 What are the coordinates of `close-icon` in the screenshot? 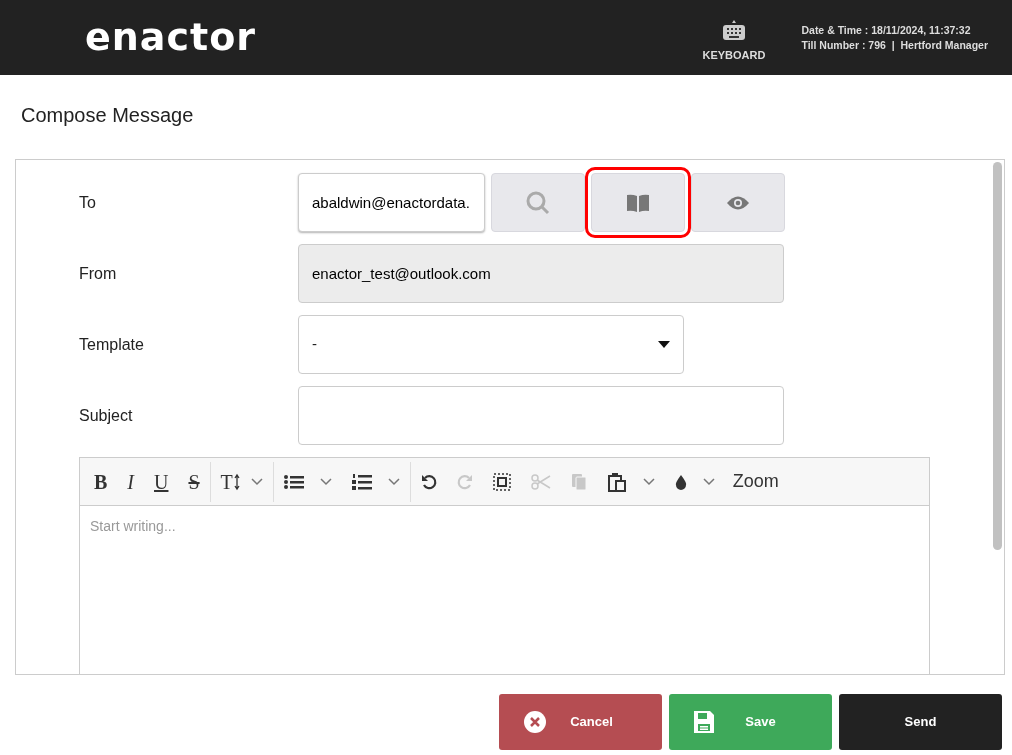 It's located at (535, 722).